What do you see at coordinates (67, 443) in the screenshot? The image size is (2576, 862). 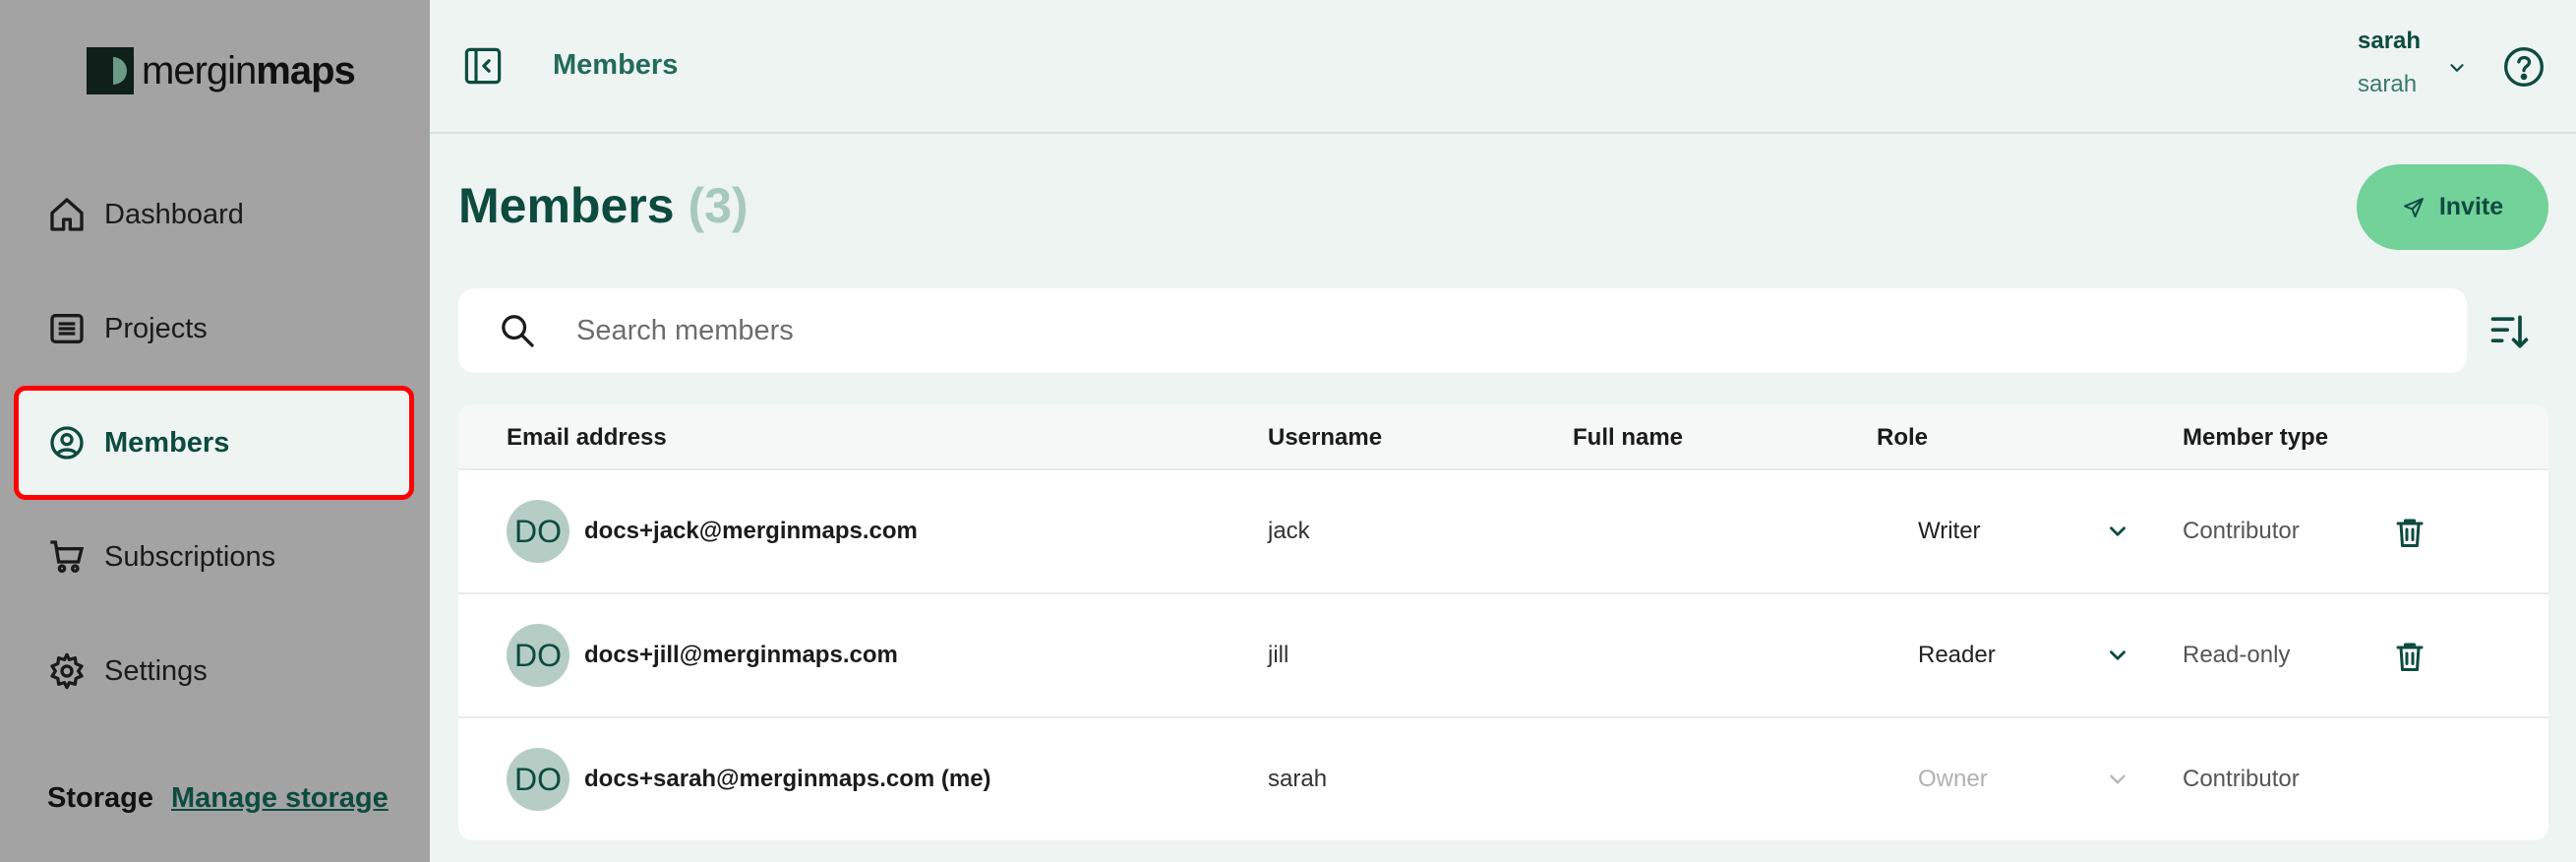 I see `user-circle-icon` at bounding box center [67, 443].